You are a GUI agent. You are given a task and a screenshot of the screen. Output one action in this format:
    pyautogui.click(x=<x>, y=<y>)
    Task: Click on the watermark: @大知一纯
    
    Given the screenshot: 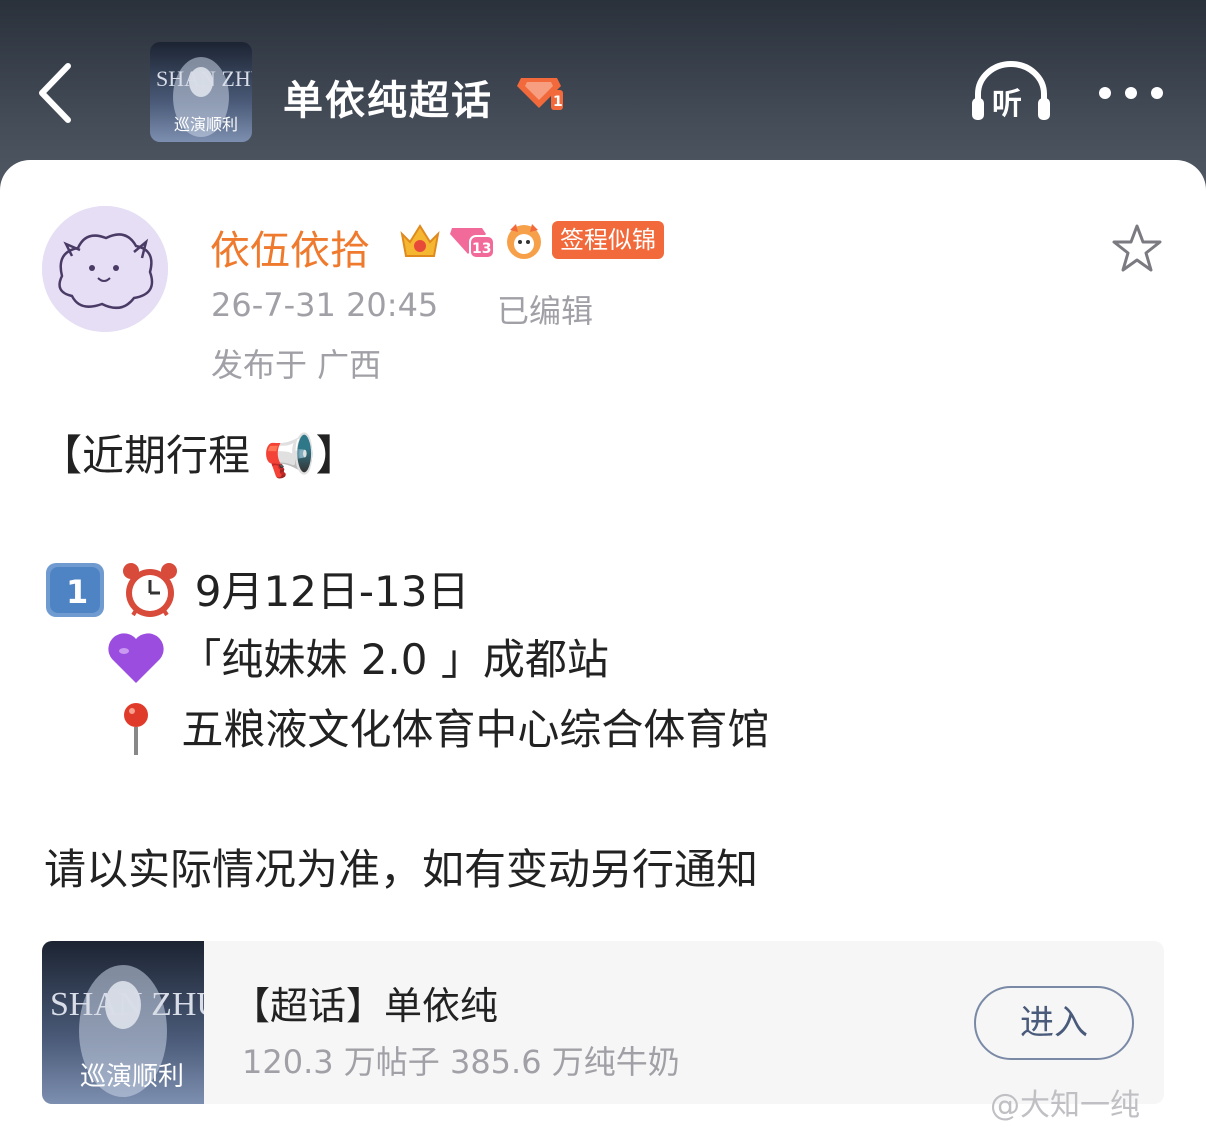 What is the action you would take?
    pyautogui.click(x=1065, y=1105)
    